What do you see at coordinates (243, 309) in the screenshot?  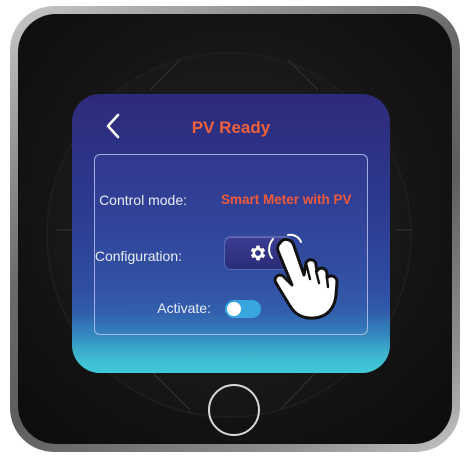 I see `activate-toggle` at bounding box center [243, 309].